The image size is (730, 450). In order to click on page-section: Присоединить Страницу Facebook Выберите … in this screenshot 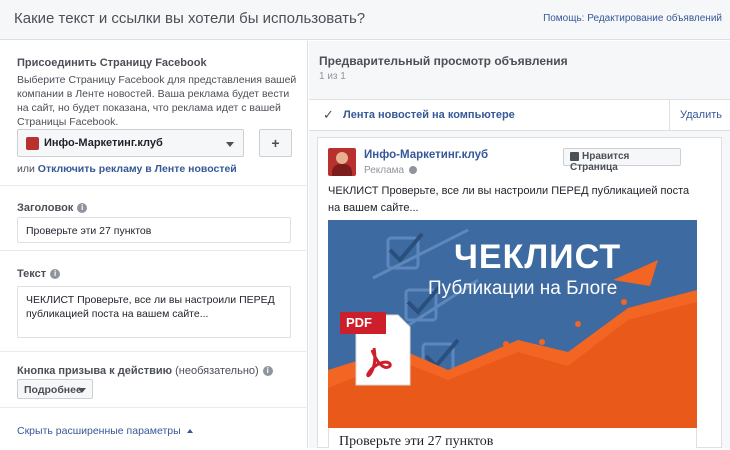, I will do `click(154, 113)`.